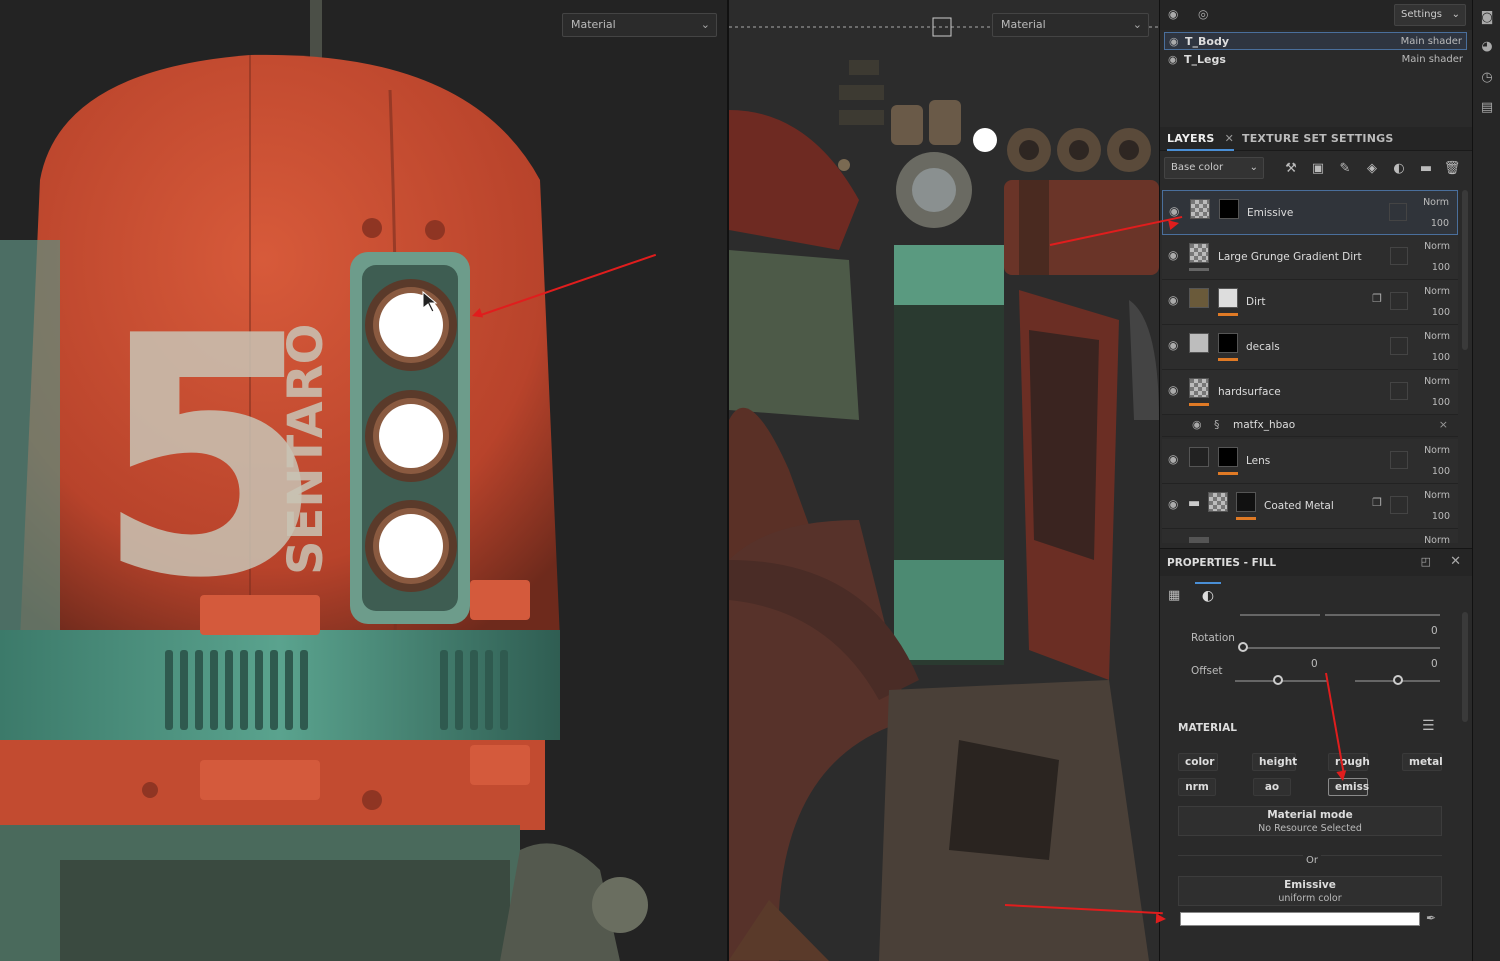 The width and height of the screenshot is (1500, 961). I want to click on tab-texture-set-settings: TEXTURE SET SETTINGS, so click(1317, 139).